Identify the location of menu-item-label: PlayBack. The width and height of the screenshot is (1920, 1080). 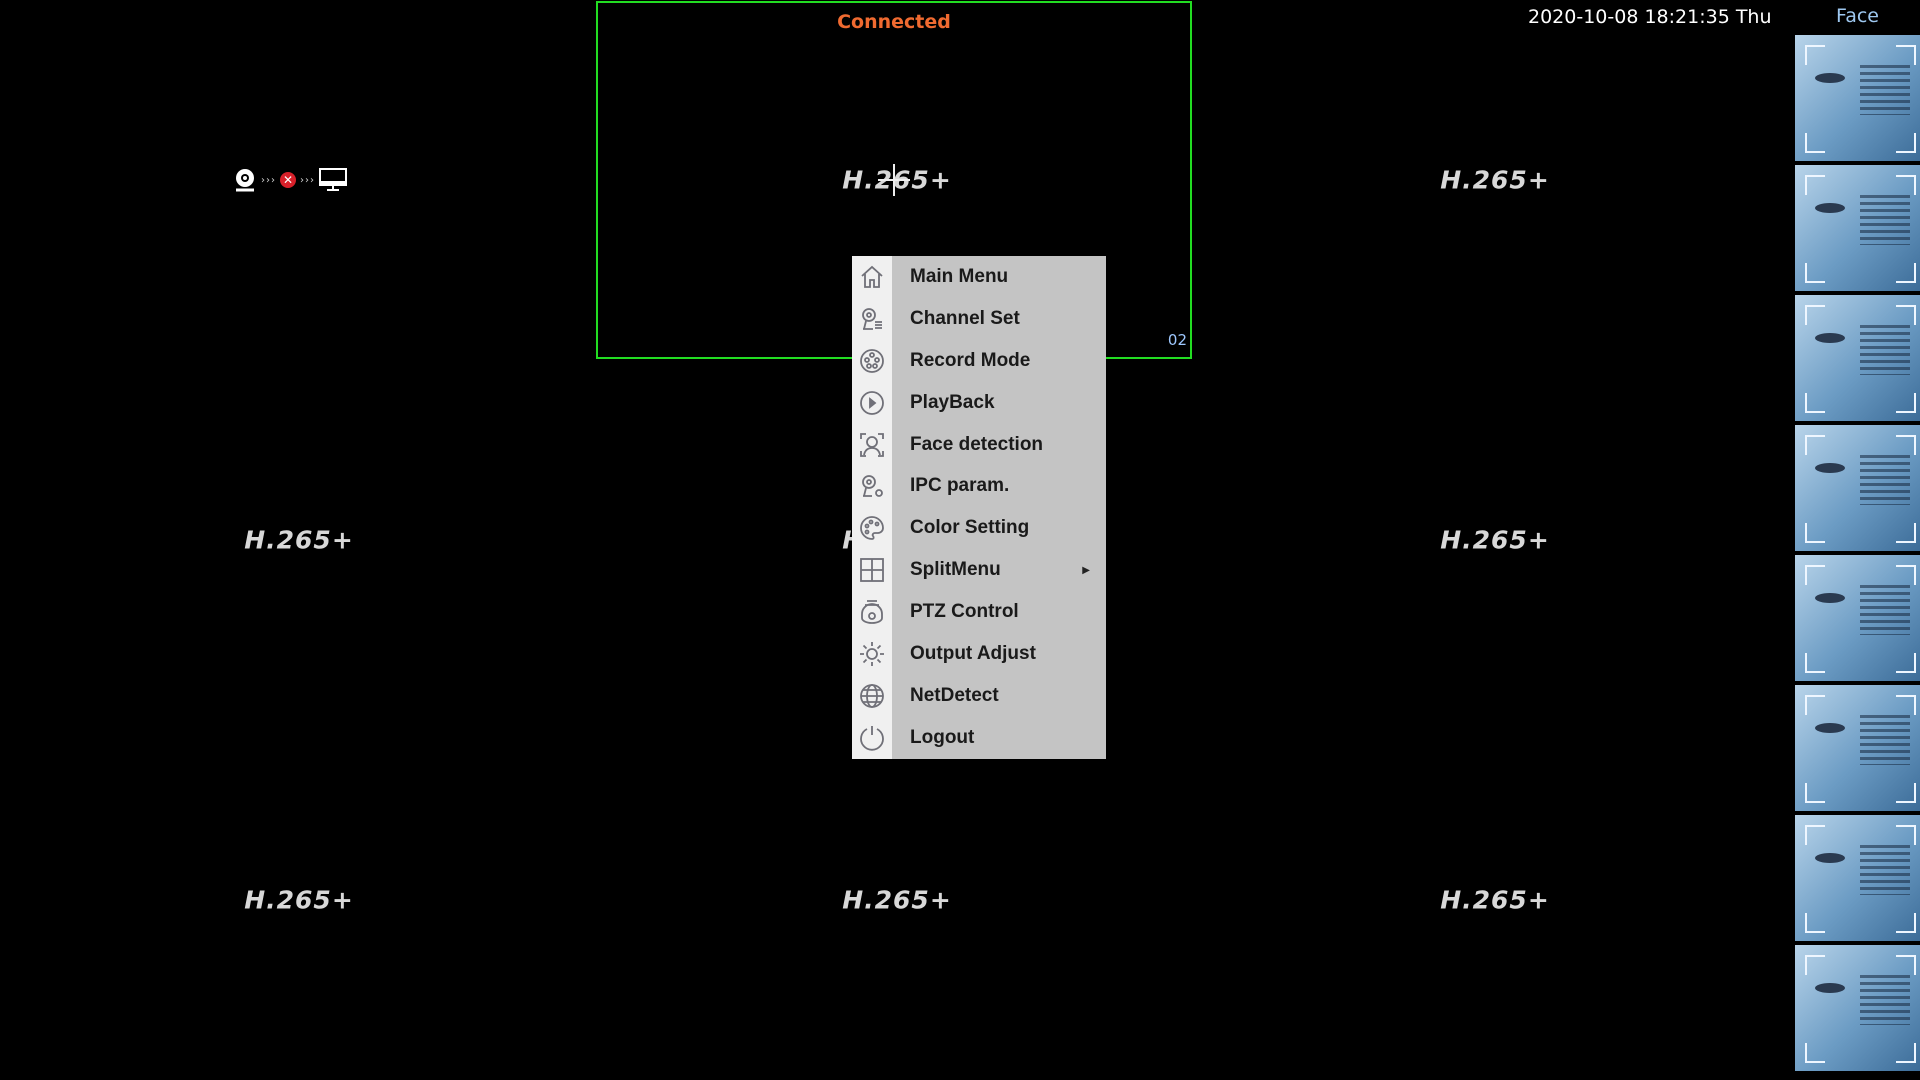
(952, 402).